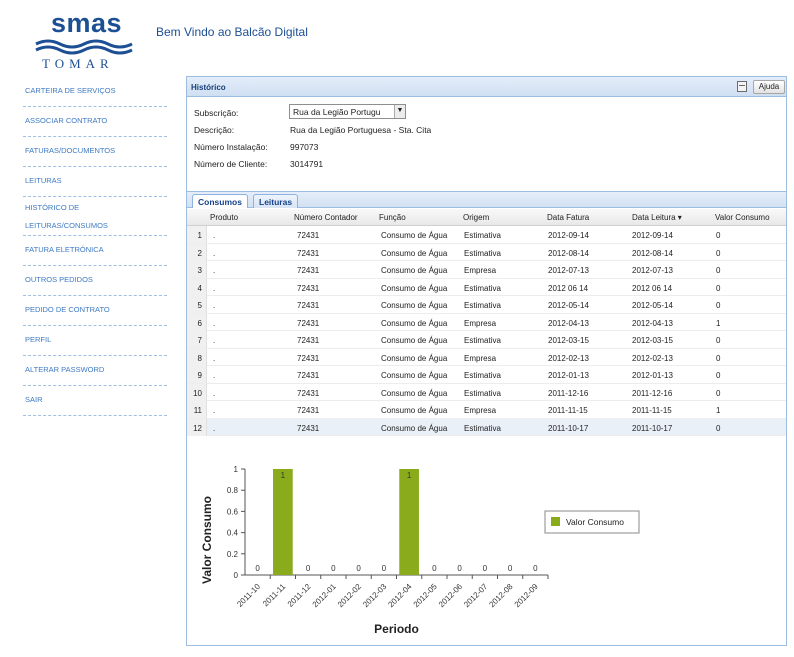 The image size is (794, 657). I want to click on tab-leituras: Leituras, so click(276, 201).